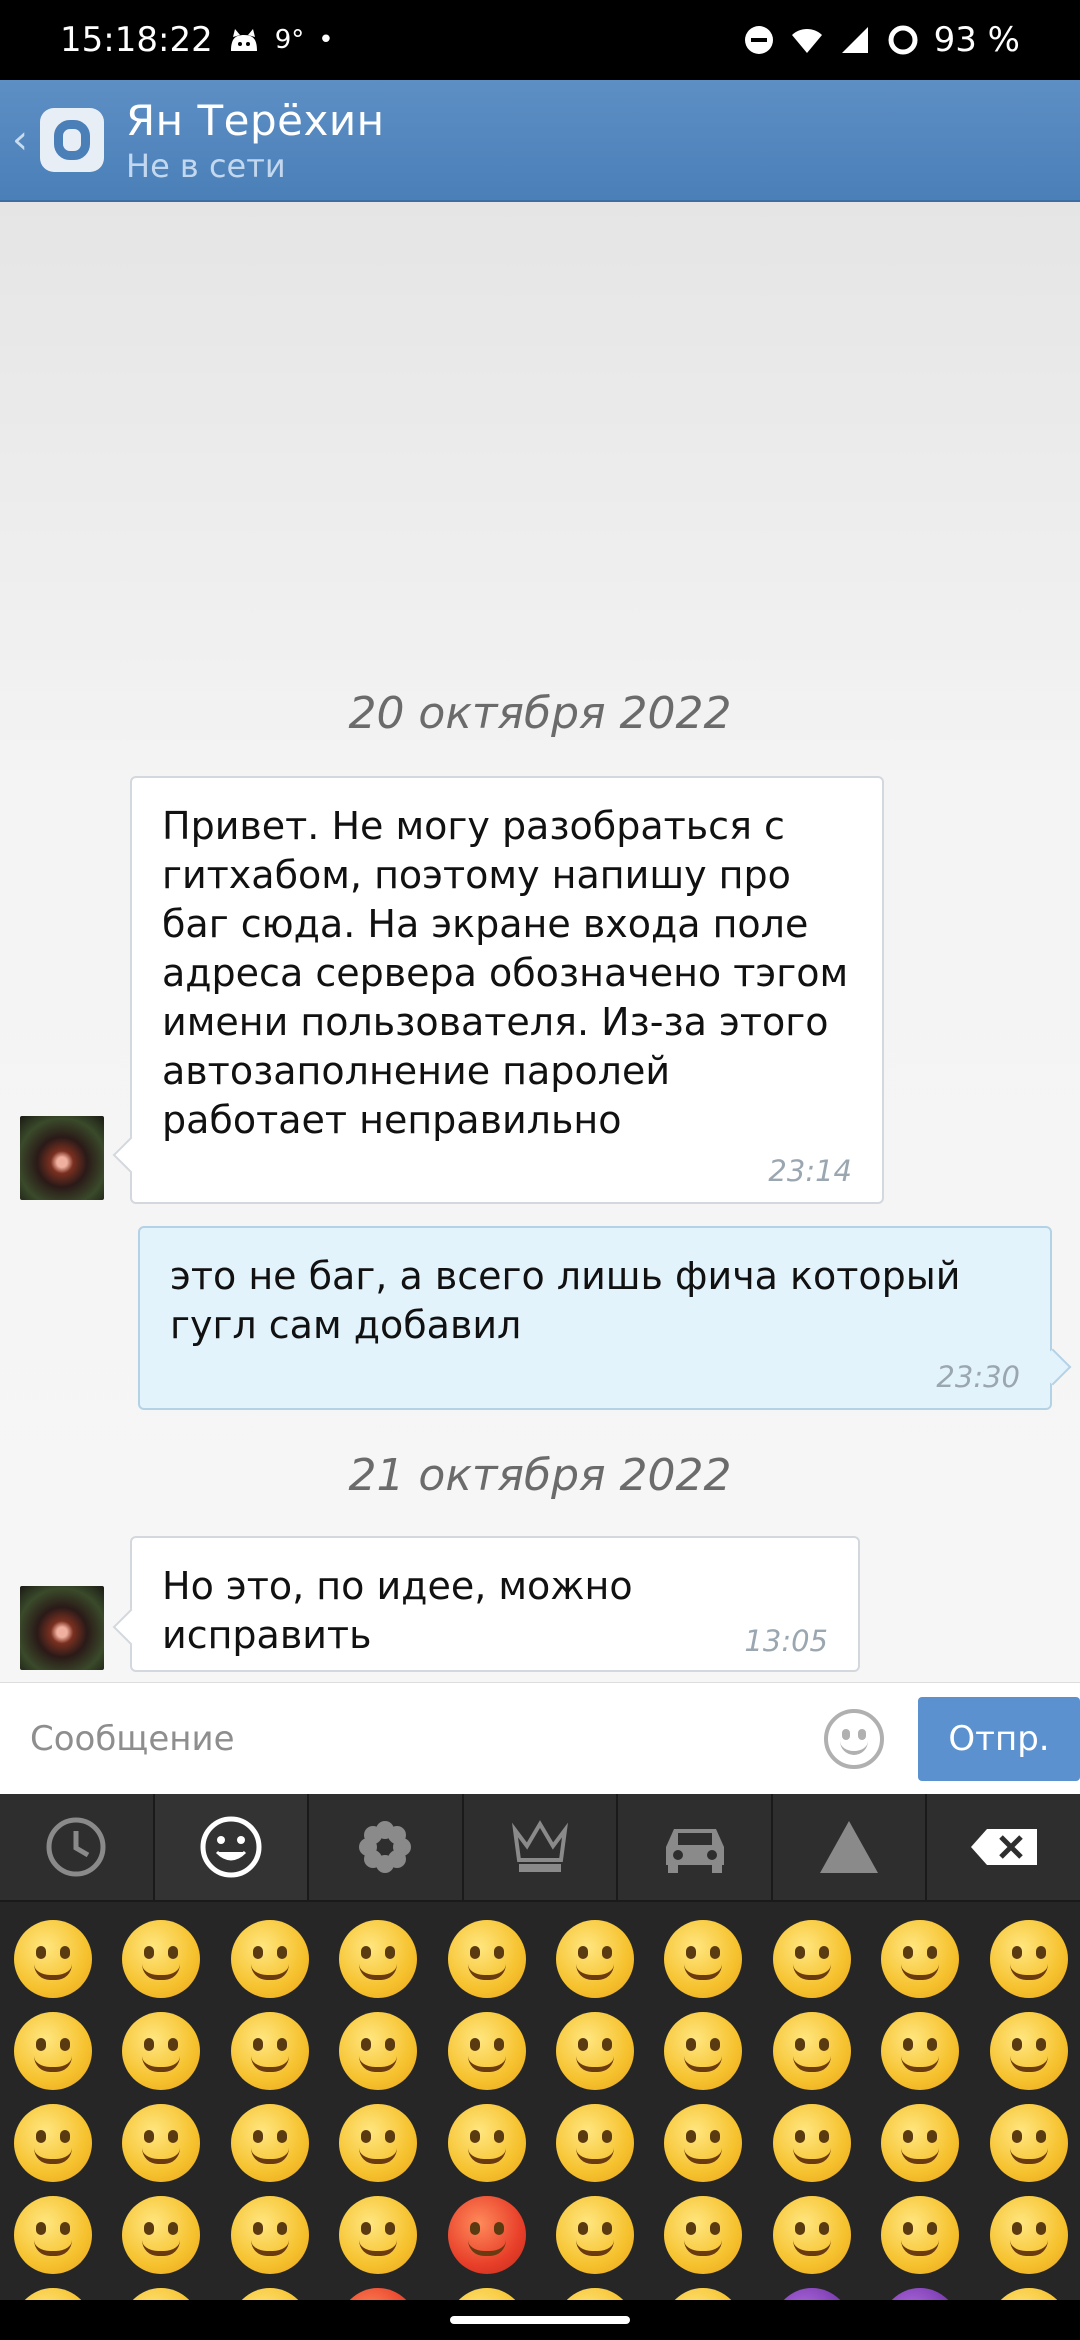 Image resolution: width=1080 pixels, height=2340 pixels. I want to click on system-nav-bar, so click(540, 2320).